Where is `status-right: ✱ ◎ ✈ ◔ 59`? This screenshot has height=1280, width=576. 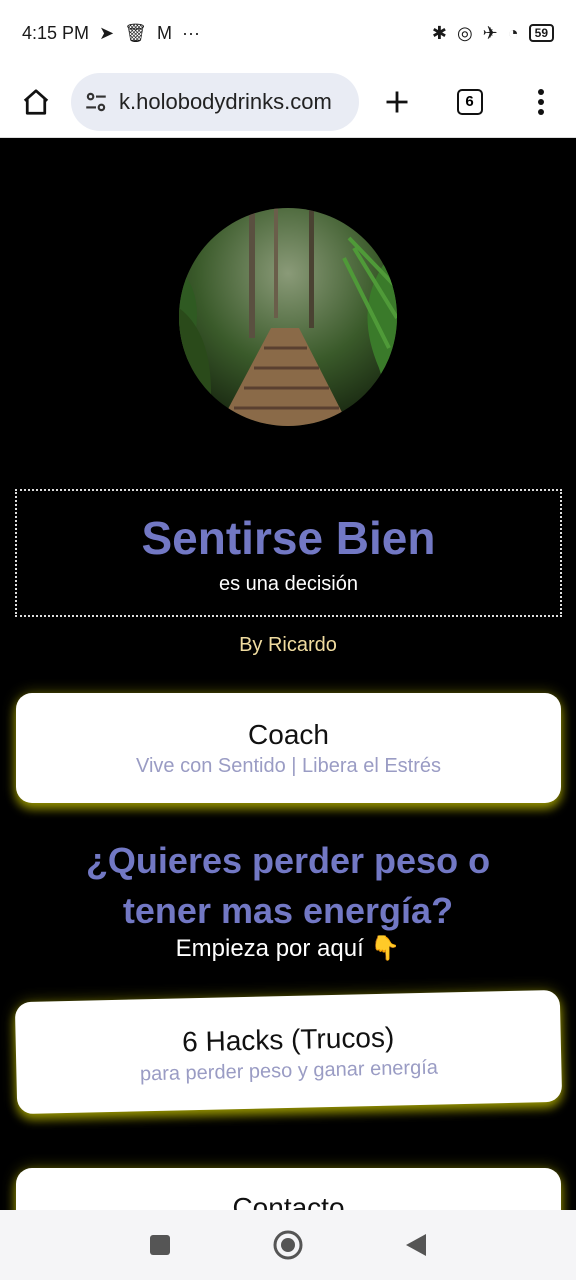
status-right: ✱ ◎ ✈ ◔ 59 is located at coordinates (493, 33).